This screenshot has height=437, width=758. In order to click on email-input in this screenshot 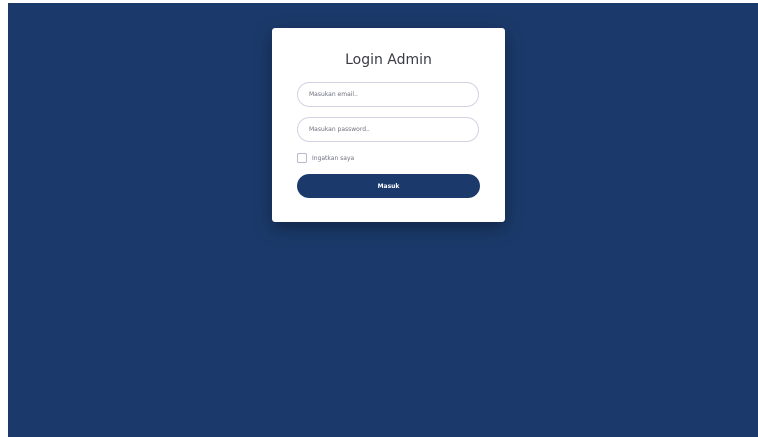, I will do `click(388, 94)`.